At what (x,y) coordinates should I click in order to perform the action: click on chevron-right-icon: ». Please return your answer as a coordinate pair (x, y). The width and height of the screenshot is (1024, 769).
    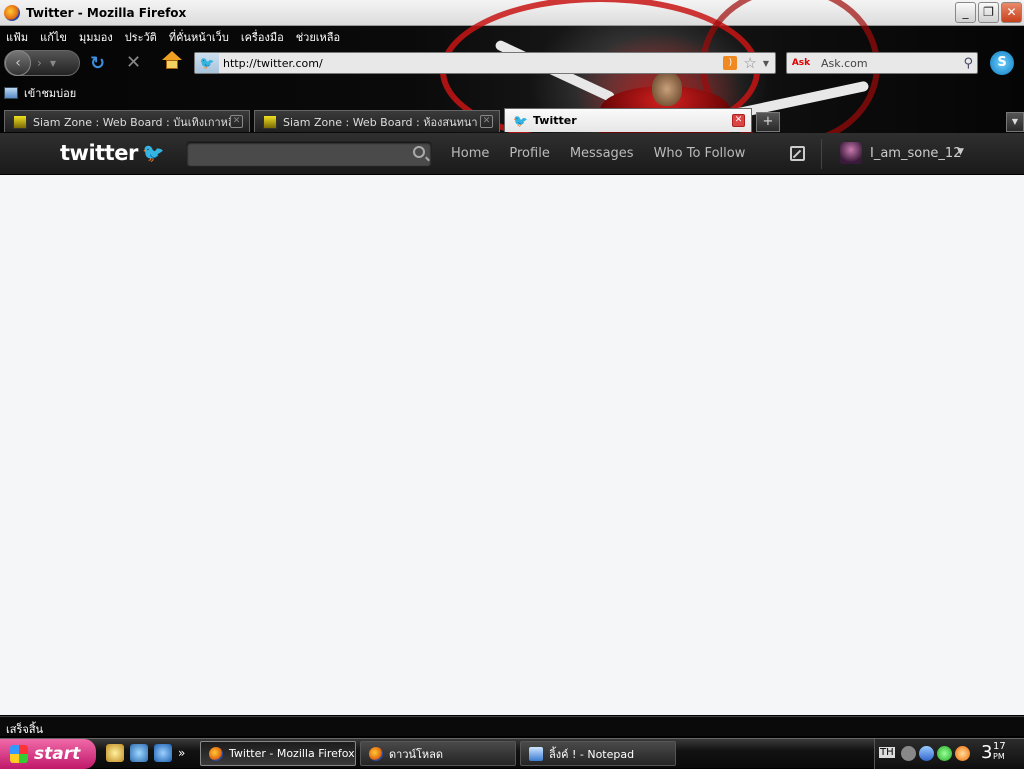
    Looking at the image, I should click on (181, 753).